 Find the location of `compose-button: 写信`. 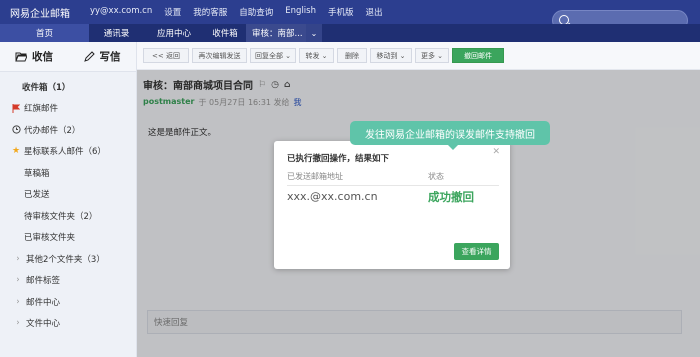

compose-button: 写信 is located at coordinates (102, 56).